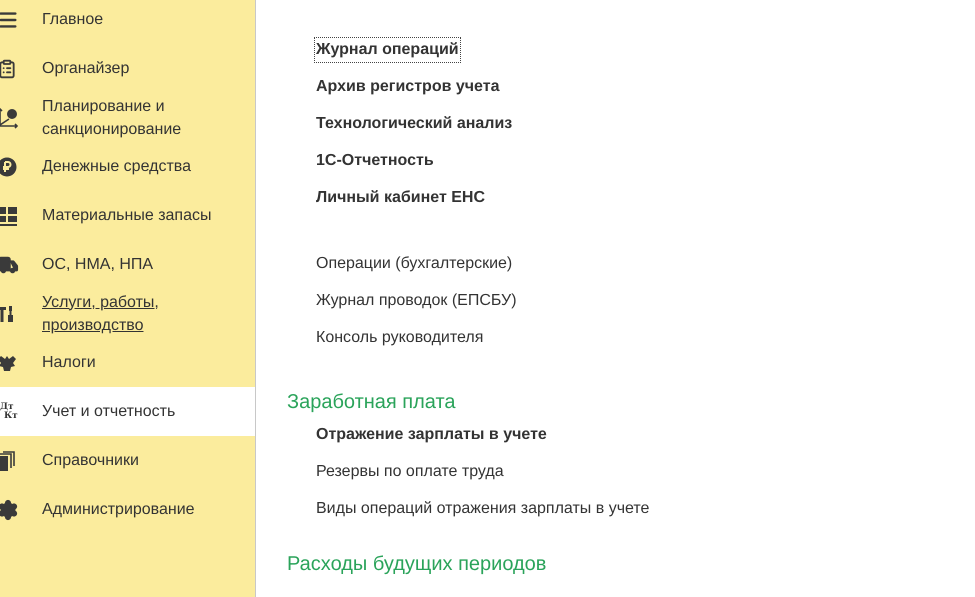 Image resolution: width=975 pixels, height=597 pixels. Describe the element at coordinates (400, 338) in the screenshot. I see `menu-link: Консоль руководителя` at that location.